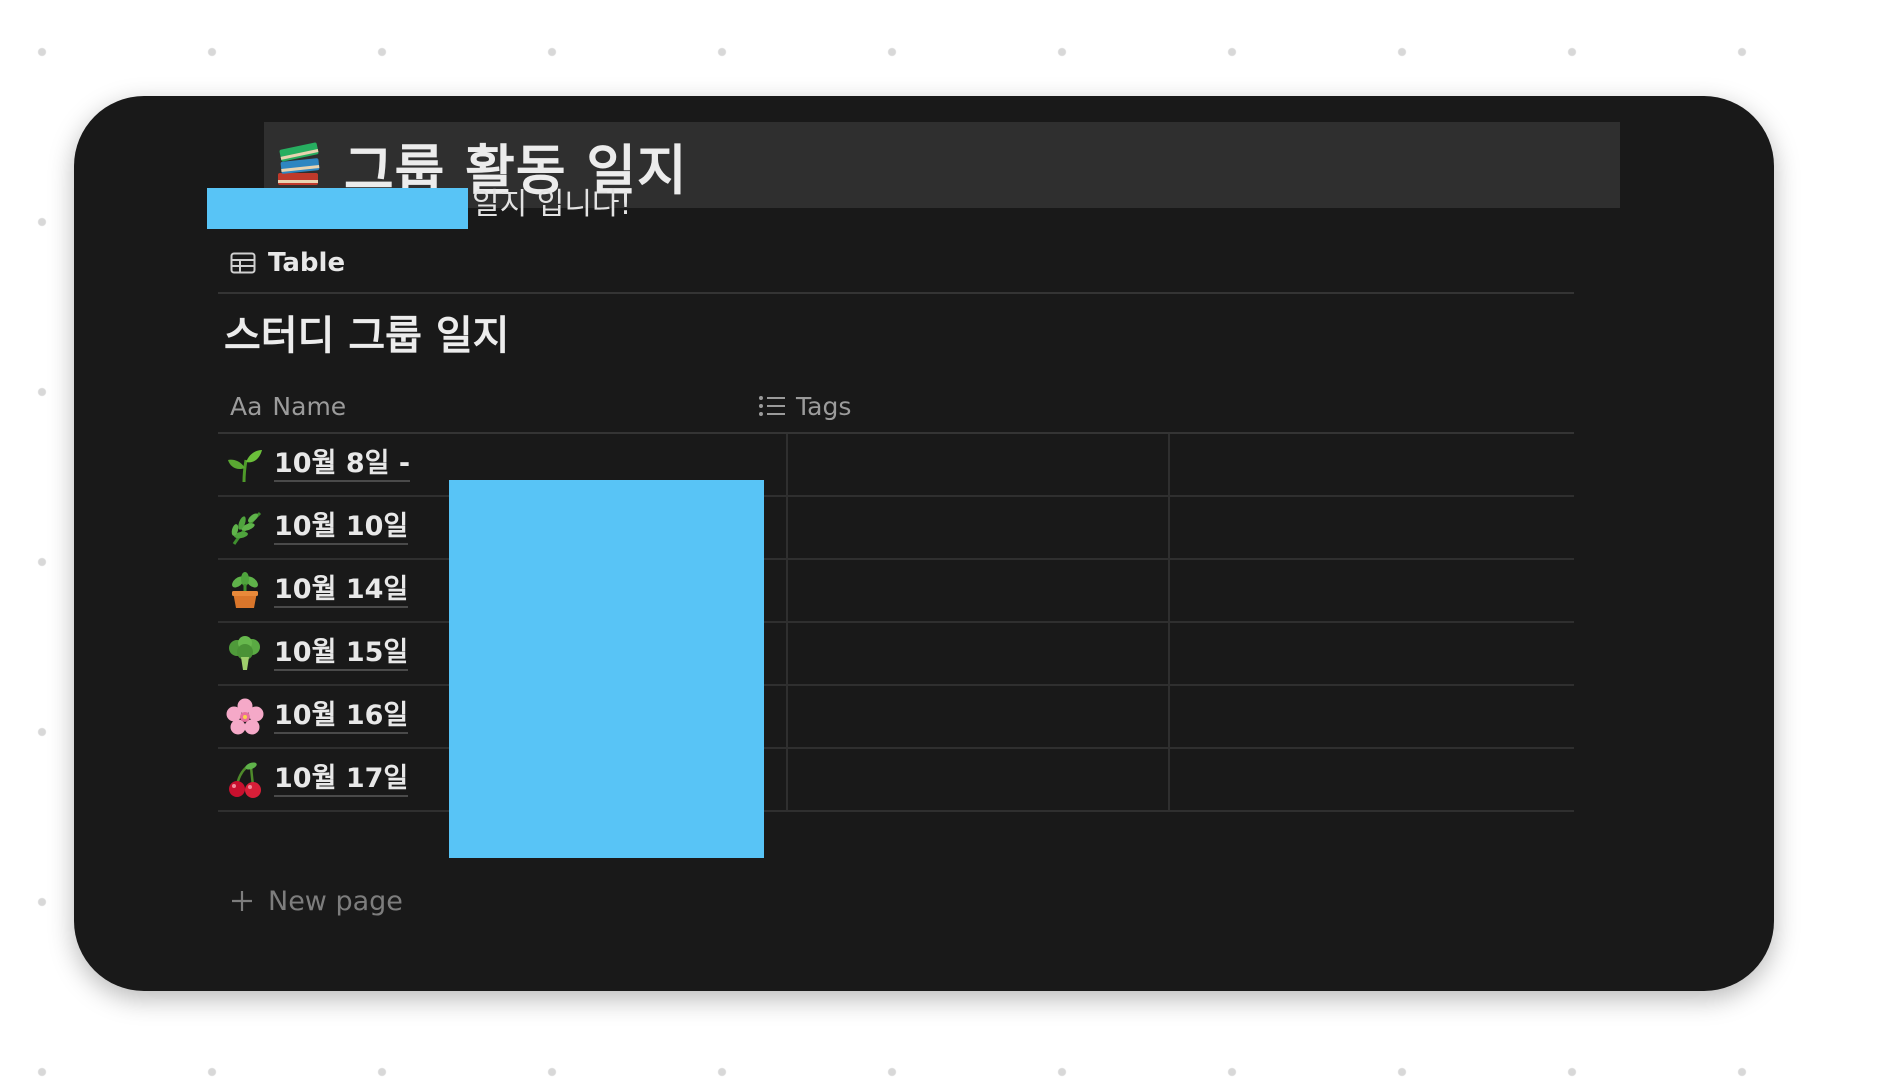 The height and width of the screenshot is (1080, 1884). I want to click on name-cell: 10월 14일, so click(317, 590).